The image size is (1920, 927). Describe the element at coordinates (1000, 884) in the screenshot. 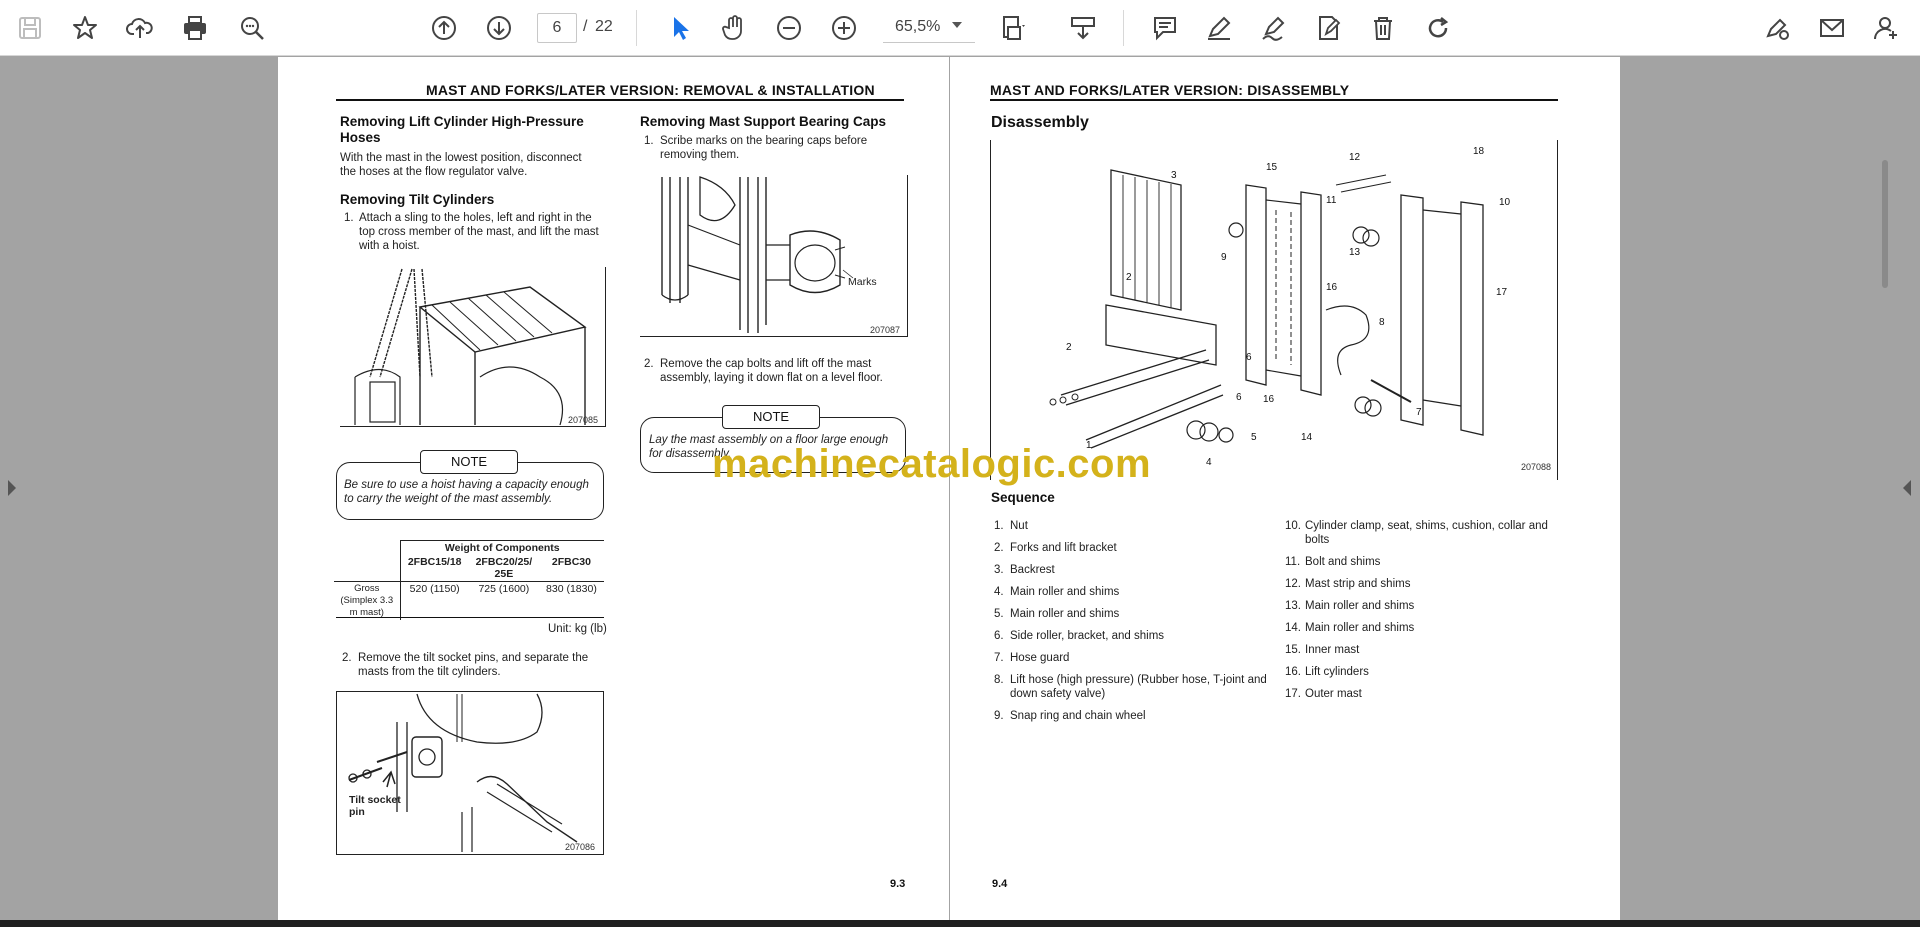

I see `page-number: 9.4` at that location.